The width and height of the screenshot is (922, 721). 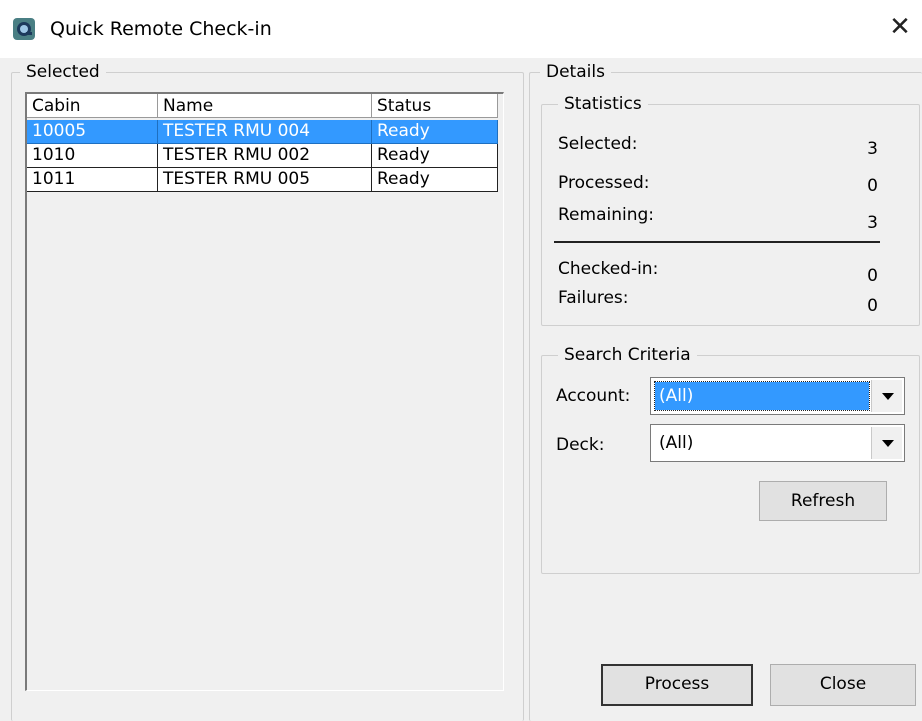 What do you see at coordinates (676, 443) in the screenshot?
I see `deck-select-value: (All)` at bounding box center [676, 443].